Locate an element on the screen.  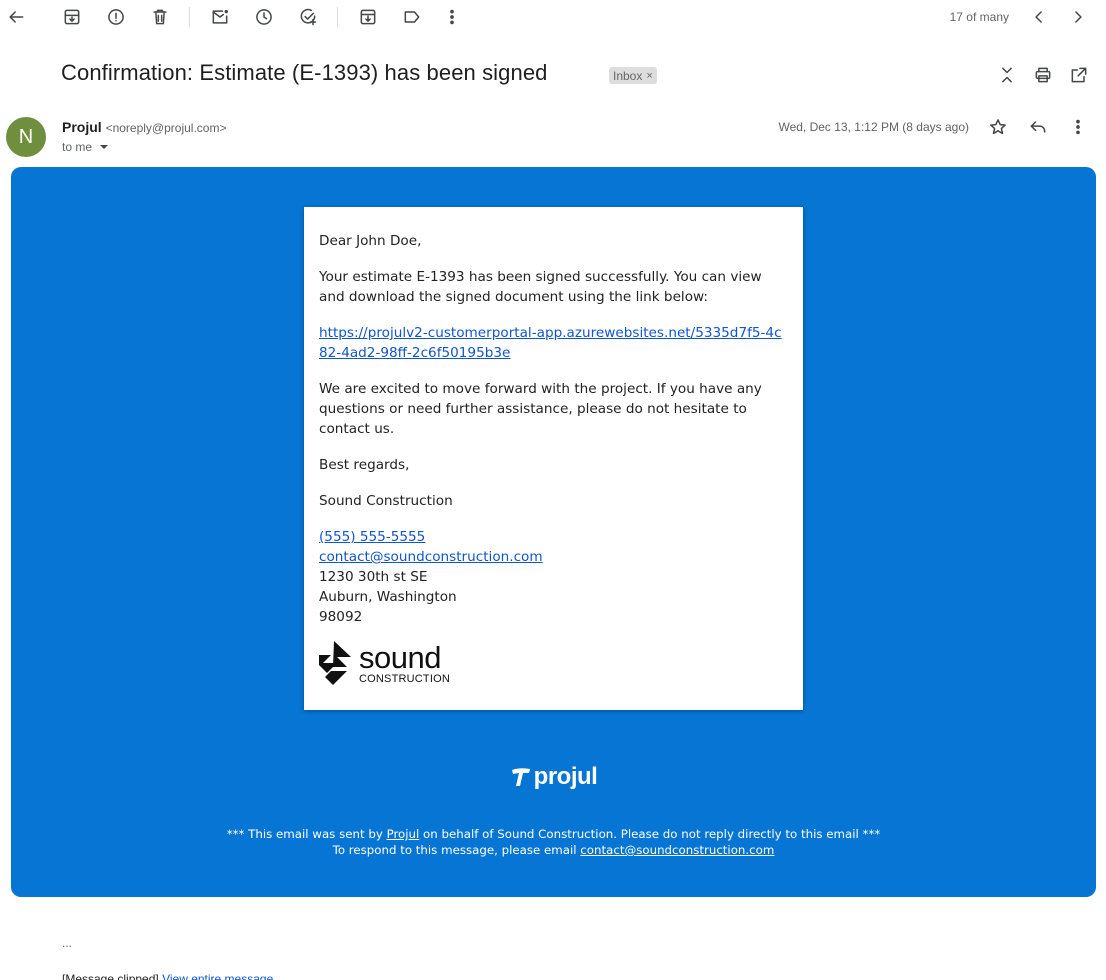
star-icon is located at coordinates (998, 127).